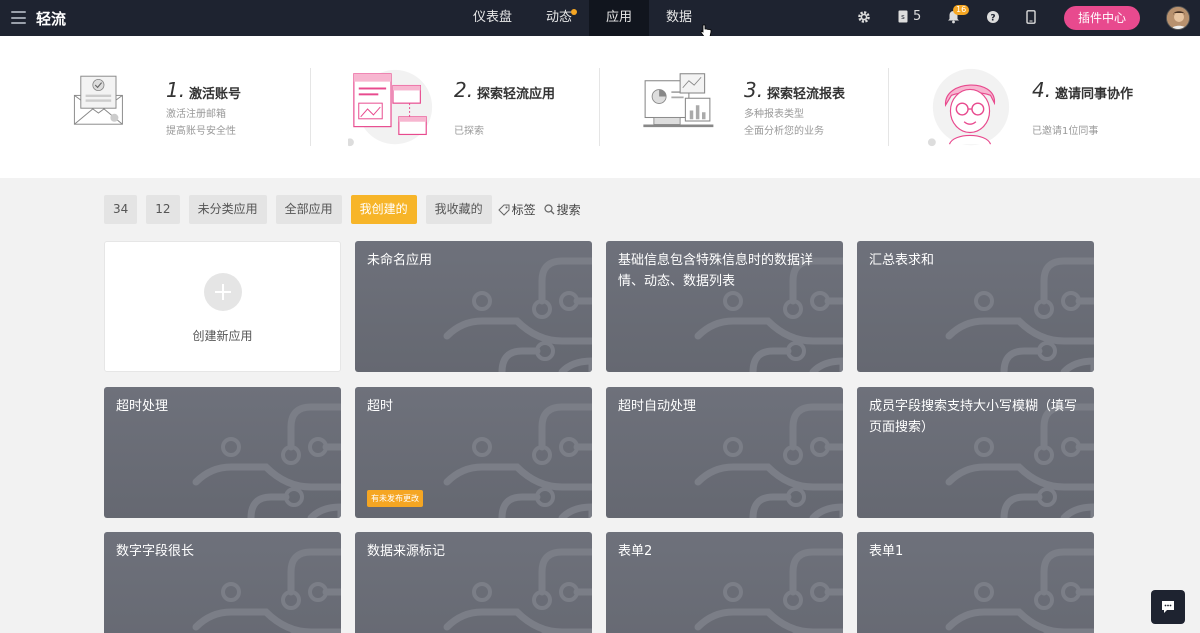 The height and width of the screenshot is (633, 1200). Describe the element at coordinates (679, 17) in the screenshot. I see `nav-label: 数据` at that location.